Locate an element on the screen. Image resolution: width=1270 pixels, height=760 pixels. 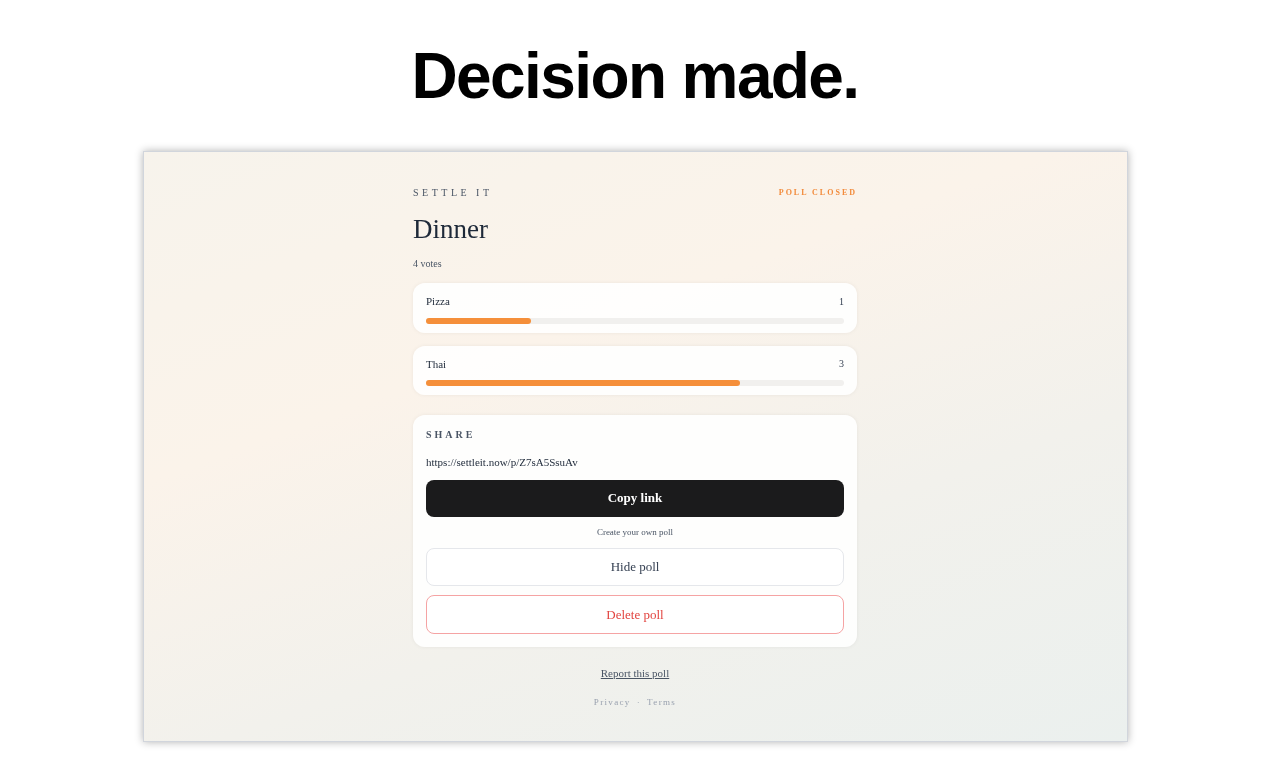
hide-poll-button: Hide poll is located at coordinates (635, 567).